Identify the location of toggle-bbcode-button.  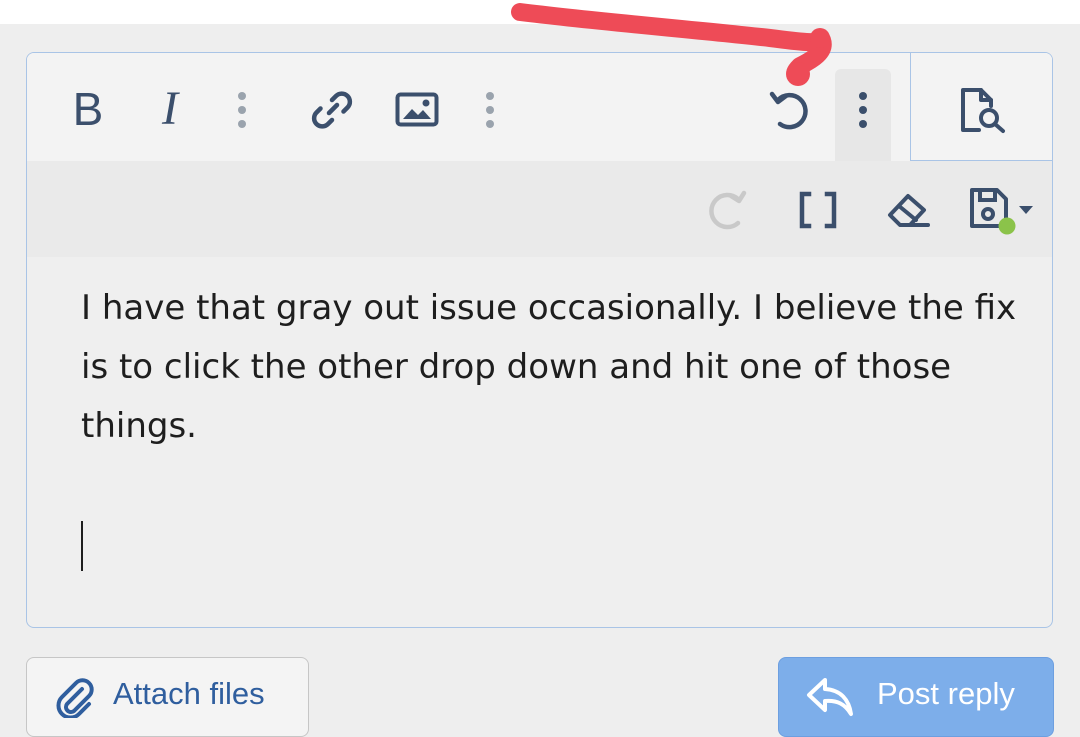
(818, 210).